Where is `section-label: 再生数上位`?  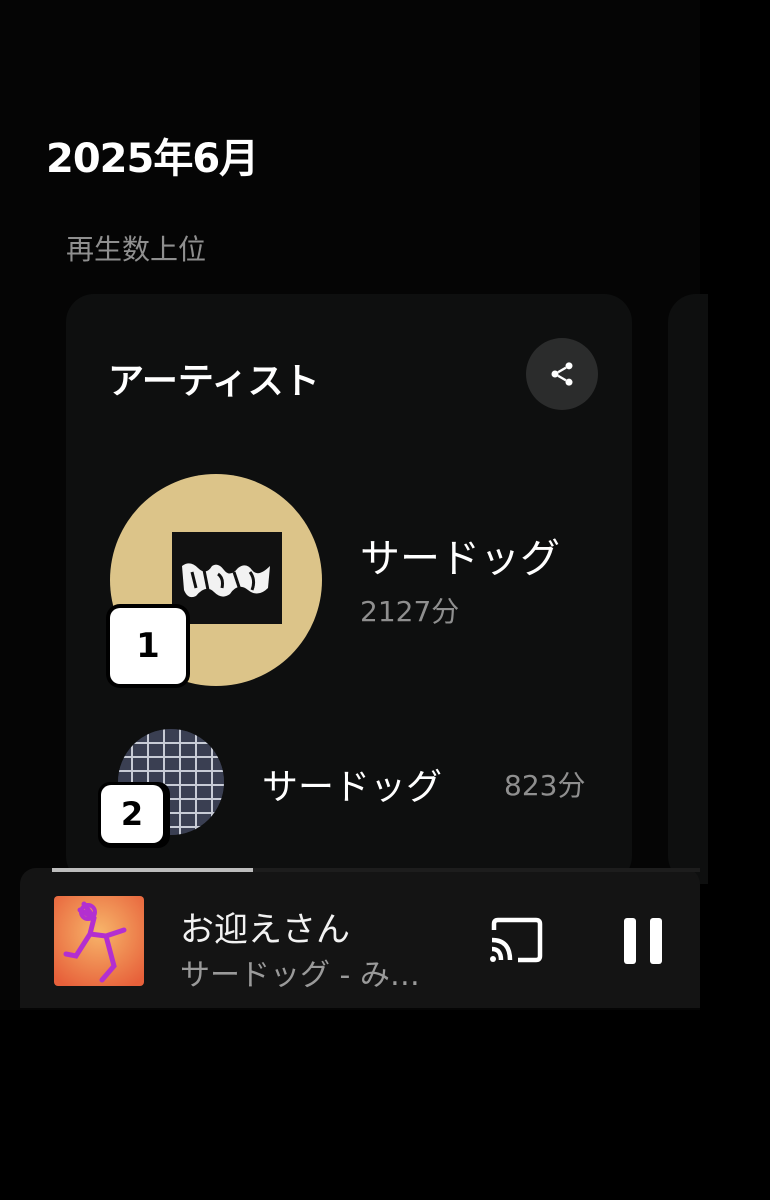
section-label: 再生数上位 is located at coordinates (136, 249).